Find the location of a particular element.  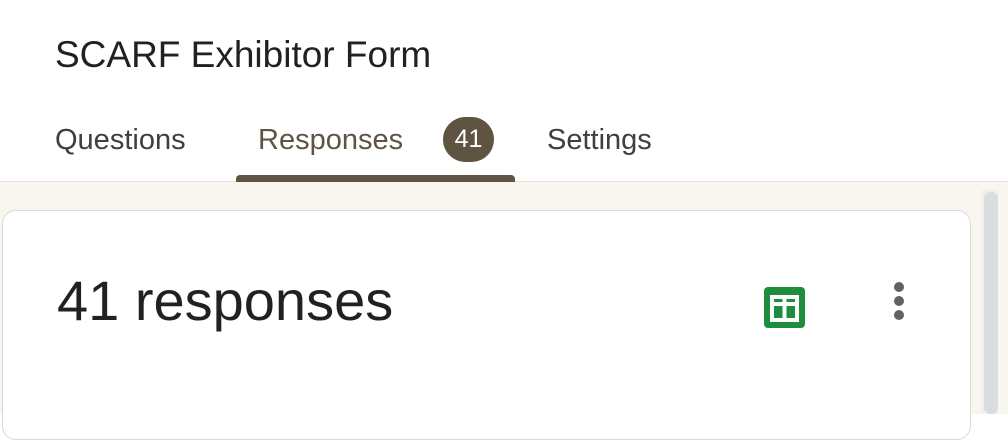

responses-count-badge: 41 is located at coordinates (468, 139).